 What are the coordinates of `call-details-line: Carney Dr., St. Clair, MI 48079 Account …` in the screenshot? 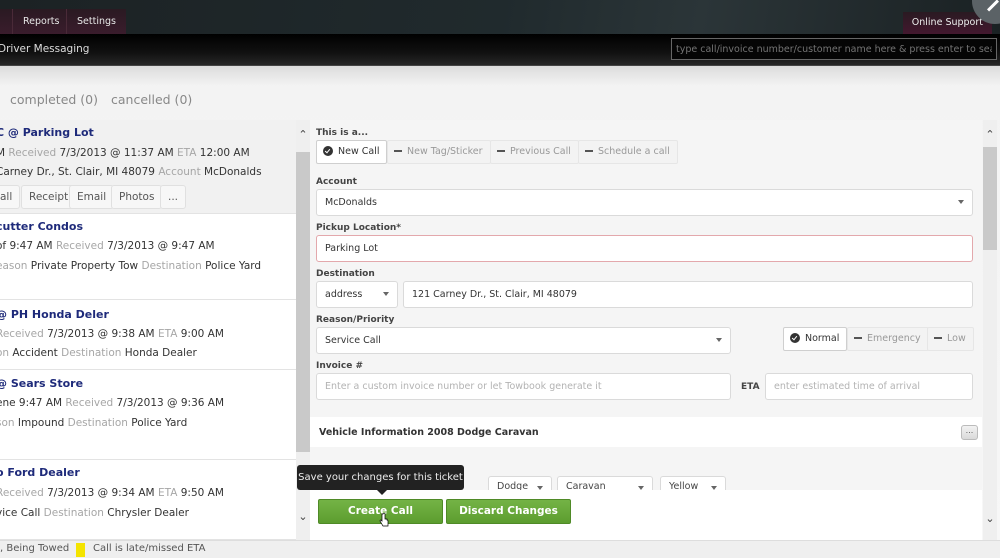 It's located at (131, 172).